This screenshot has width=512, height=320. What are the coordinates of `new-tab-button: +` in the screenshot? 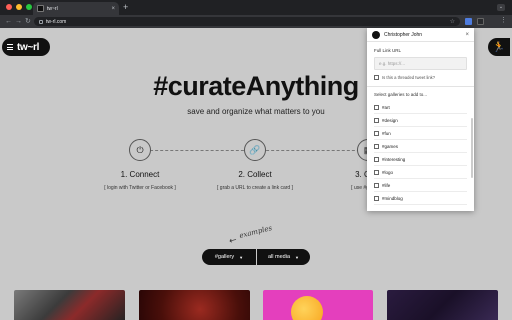 It's located at (125, 7).